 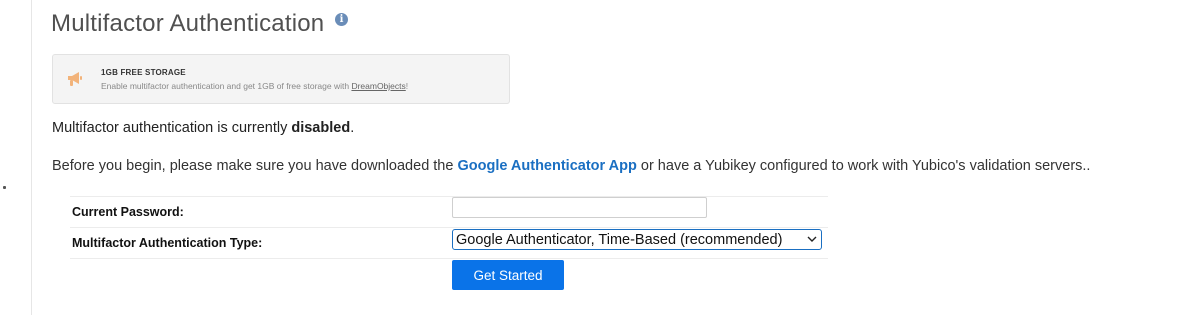 What do you see at coordinates (172, 128) in the screenshot?
I see `status-prefix: Multifactor authentication is currently` at bounding box center [172, 128].